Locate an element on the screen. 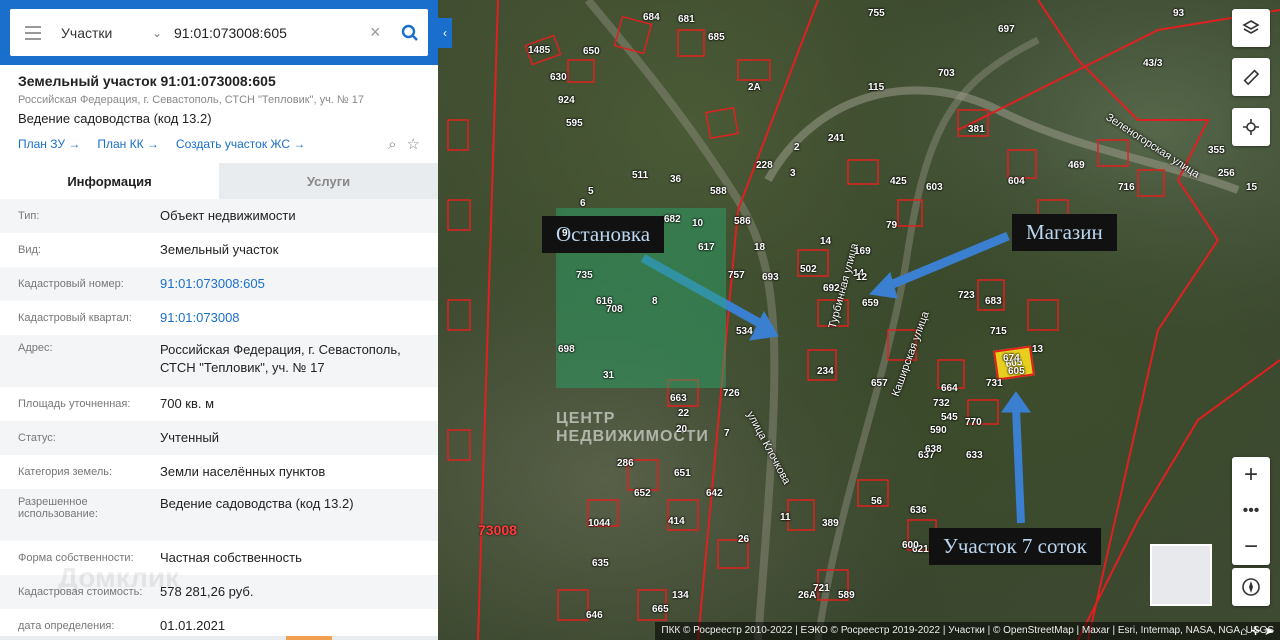 The width and height of the screenshot is (1280, 640). search-icon is located at coordinates (409, 32).